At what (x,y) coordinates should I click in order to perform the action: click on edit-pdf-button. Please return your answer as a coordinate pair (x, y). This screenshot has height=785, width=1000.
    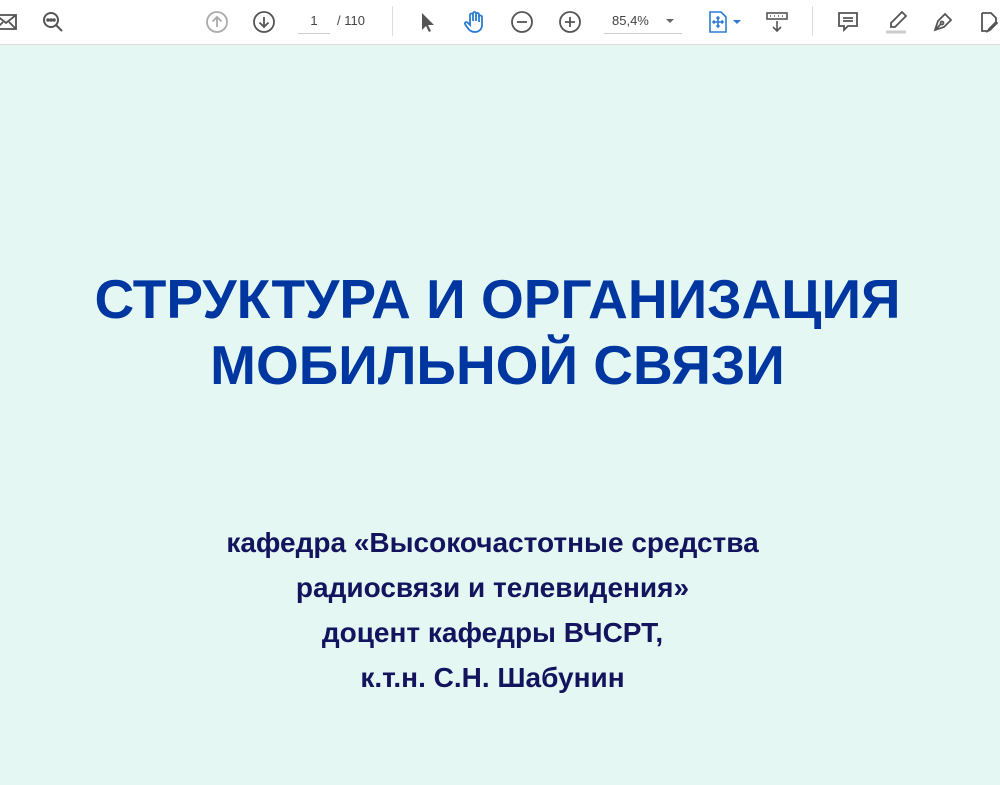
    Looking at the image, I should click on (987, 22).